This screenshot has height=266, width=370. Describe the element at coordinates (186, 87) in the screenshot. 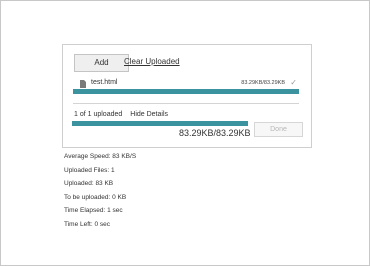

I see `file-item: test.html 83.29KB/83.29KB ✓` at that location.